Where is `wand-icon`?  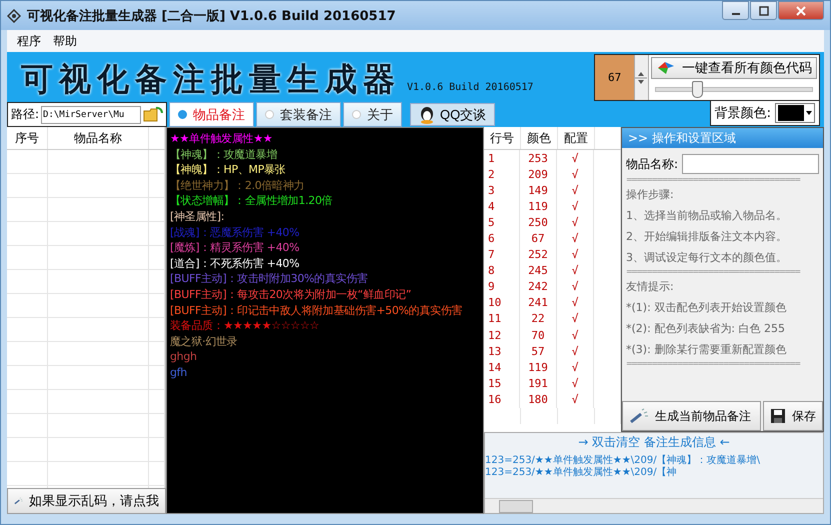
wand-icon is located at coordinates (639, 416).